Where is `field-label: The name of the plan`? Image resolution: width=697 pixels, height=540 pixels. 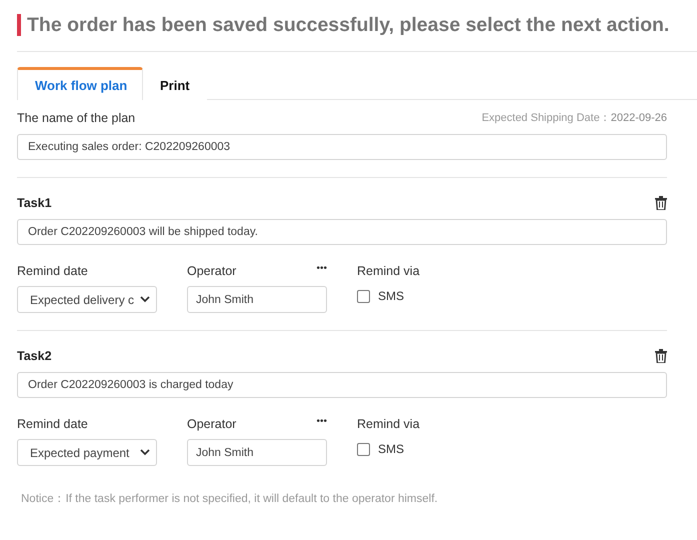
field-label: The name of the plan is located at coordinates (76, 117).